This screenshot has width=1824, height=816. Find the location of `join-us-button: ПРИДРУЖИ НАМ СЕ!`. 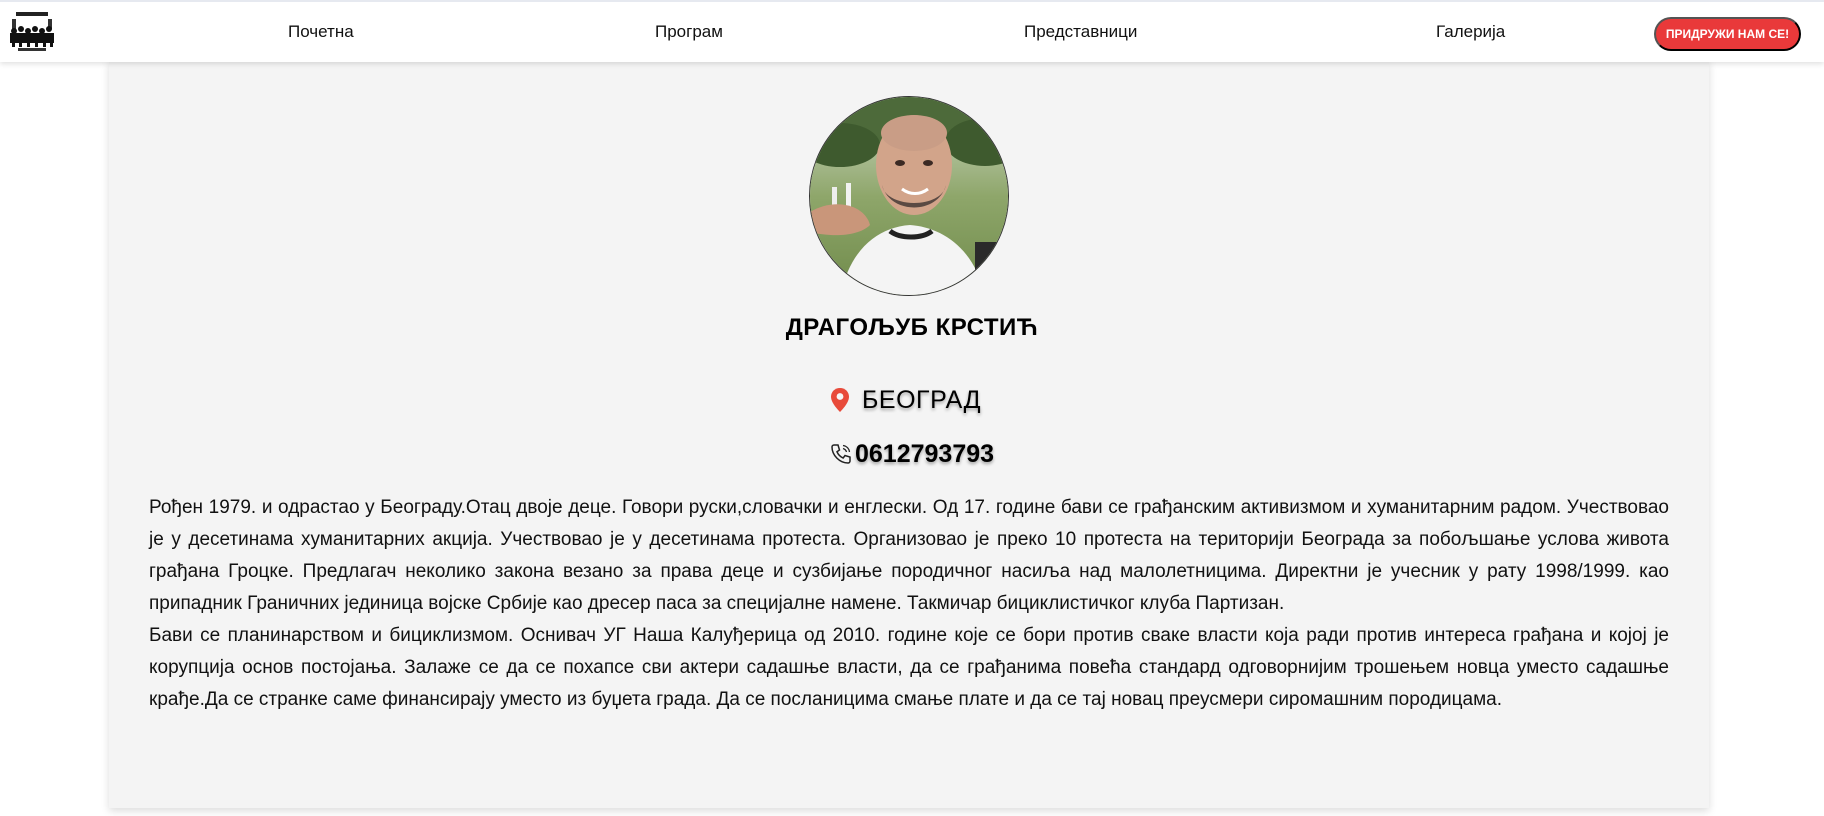

join-us-button: ПРИДРУЖИ НАМ СЕ! is located at coordinates (1727, 34).